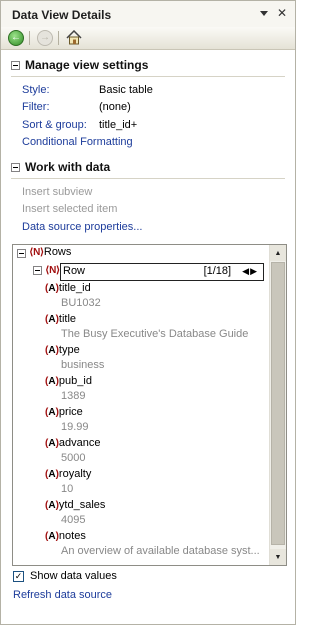 The width and height of the screenshot is (320, 625). Describe the element at coordinates (73, 396) in the screenshot. I see `field-sample-value: 1389` at that location.